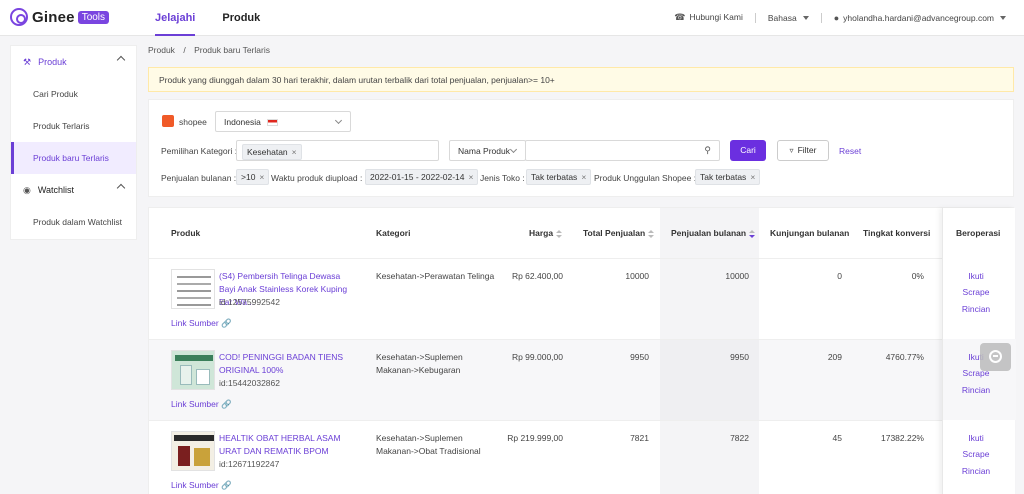 This screenshot has width=1024, height=494. Describe the element at coordinates (639, 438) in the screenshot. I see `total-sales-cell: 7821` at that location.